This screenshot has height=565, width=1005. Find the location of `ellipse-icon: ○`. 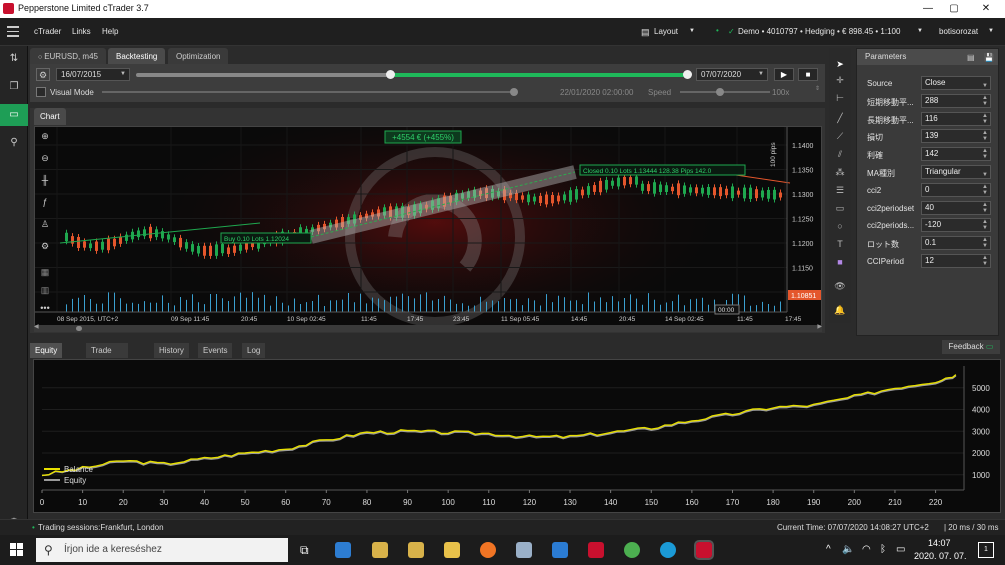

ellipse-icon: ○ is located at coordinates (840, 226).